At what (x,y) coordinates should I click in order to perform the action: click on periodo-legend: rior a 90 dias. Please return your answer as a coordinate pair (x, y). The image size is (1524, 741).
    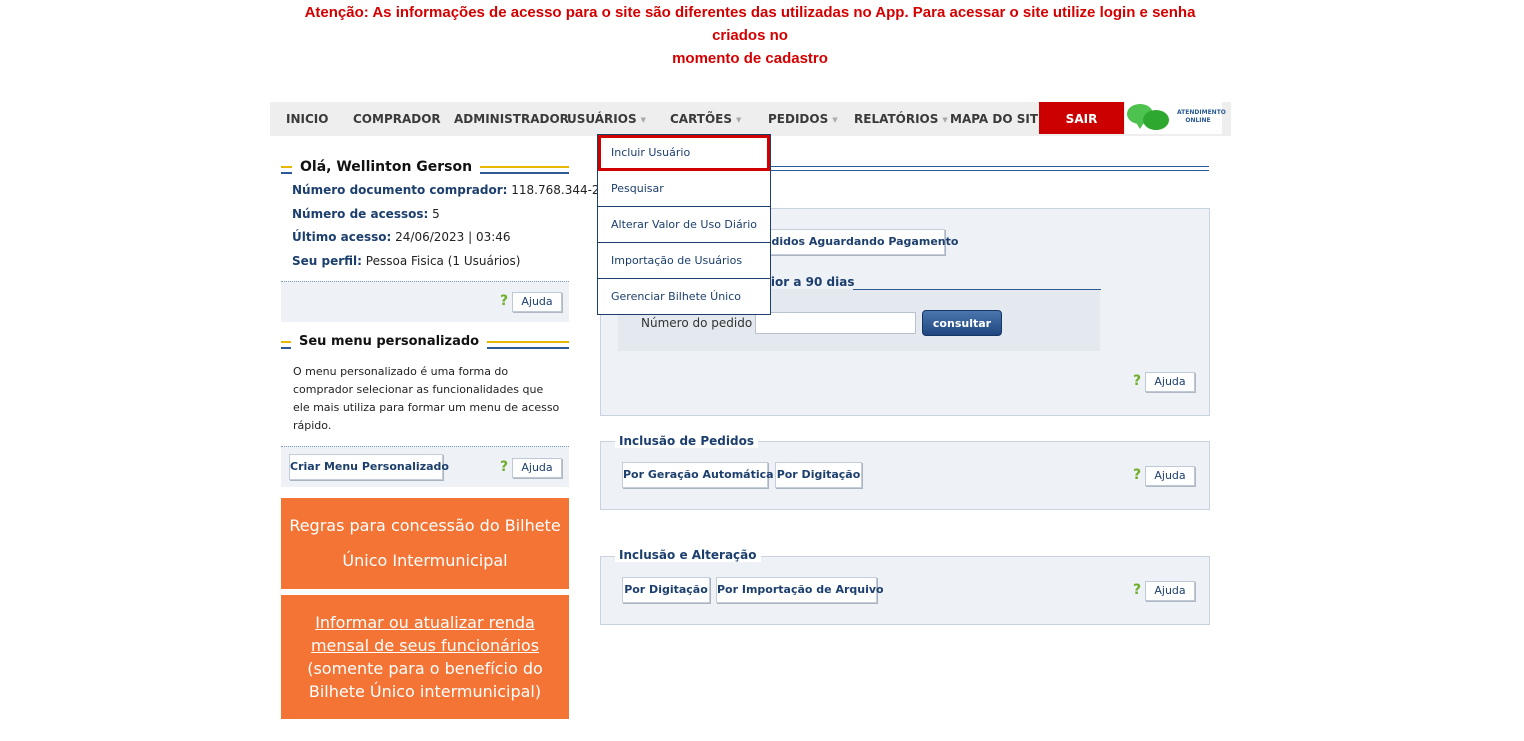
    Looking at the image, I should click on (810, 282).